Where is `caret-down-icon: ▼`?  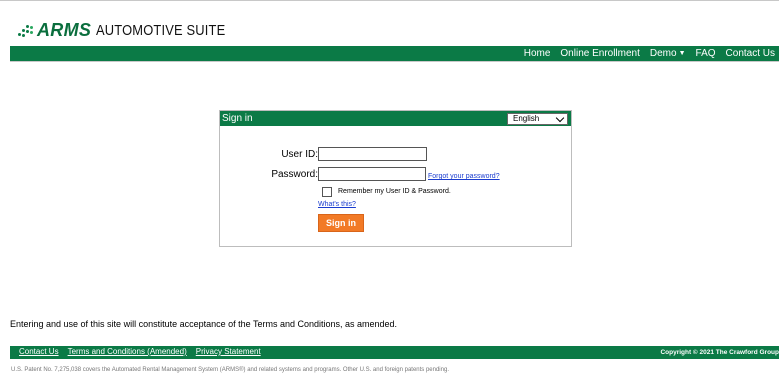 caret-down-icon: ▼ is located at coordinates (682, 53).